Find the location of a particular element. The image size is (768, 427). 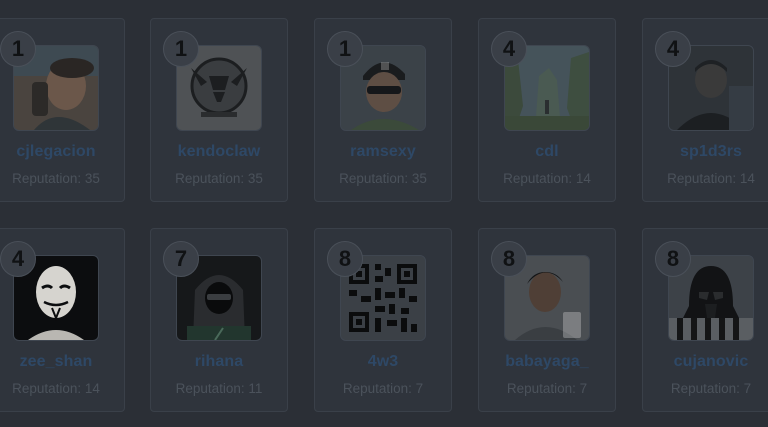

user-card: 8 4w3 Reputation: 7 is located at coordinates (383, 320).